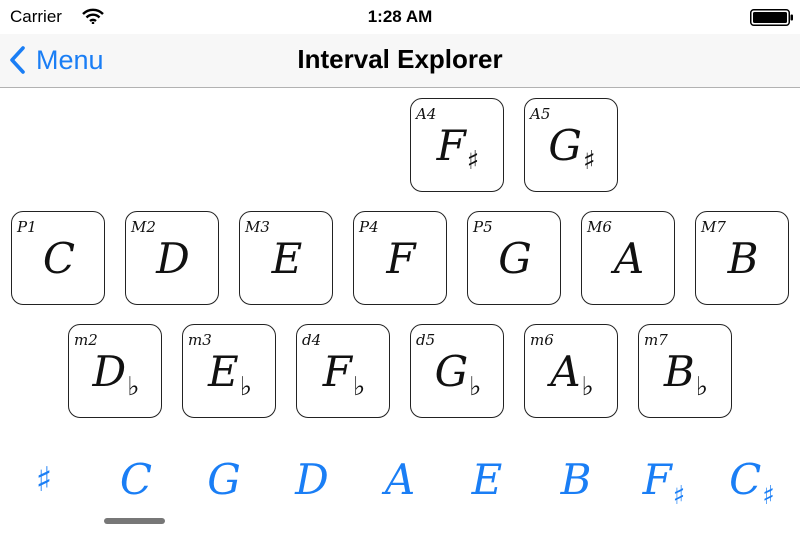 This screenshot has height=533, width=800. Describe the element at coordinates (44, 480) in the screenshot. I see `sharp-toggle-button: ♯` at that location.